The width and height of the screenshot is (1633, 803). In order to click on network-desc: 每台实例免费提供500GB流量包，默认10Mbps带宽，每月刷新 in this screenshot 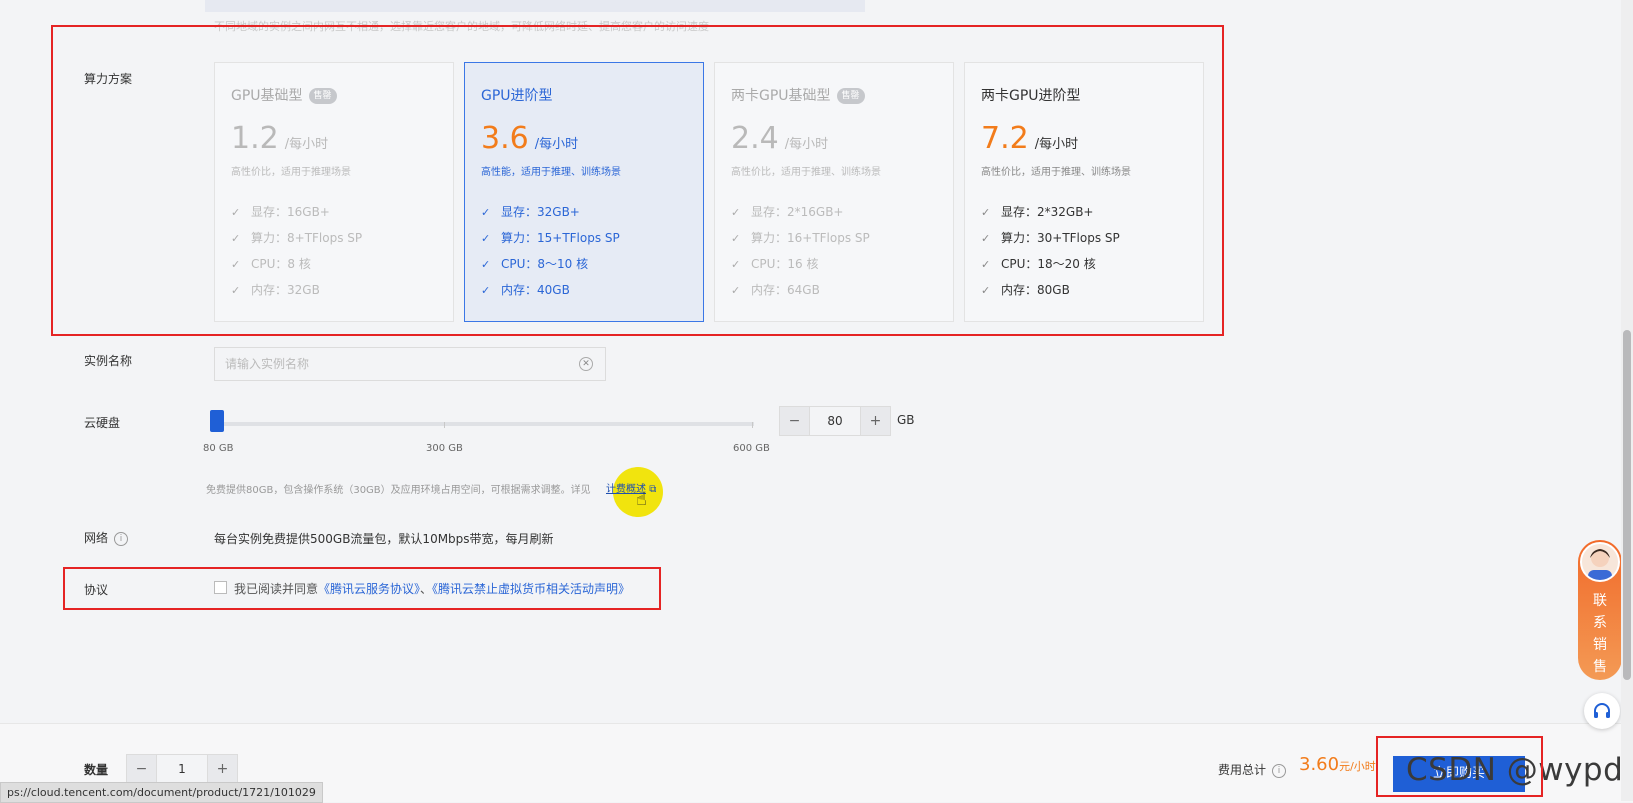, I will do `click(384, 539)`.